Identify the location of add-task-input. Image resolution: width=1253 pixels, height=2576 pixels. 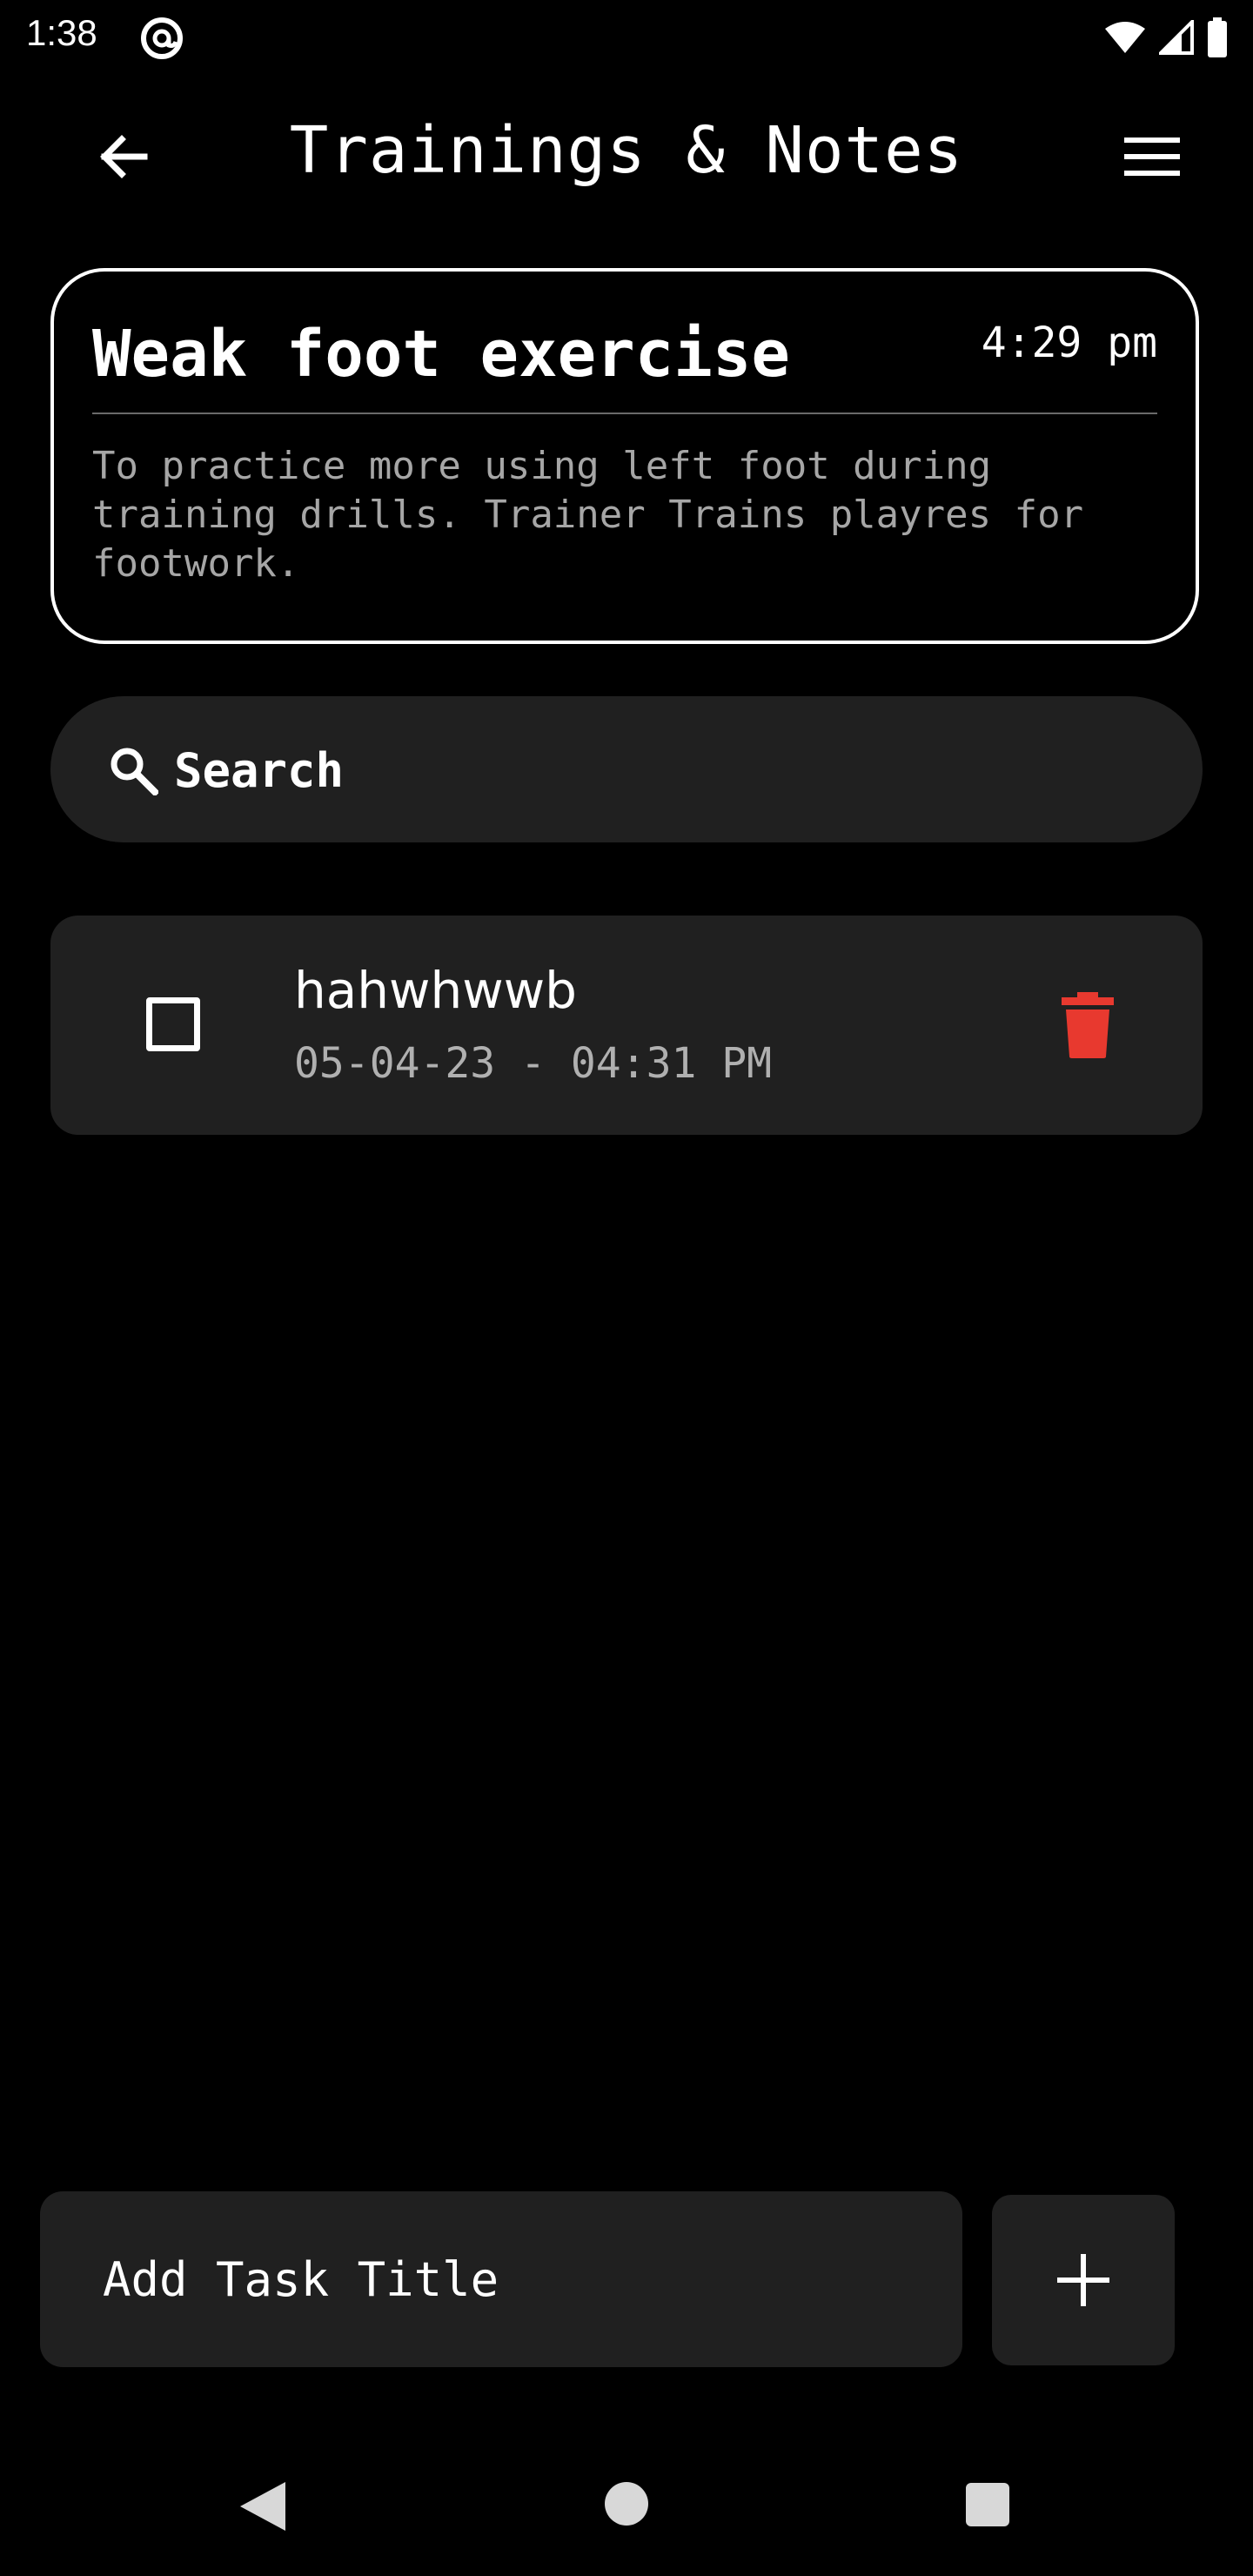
(501, 2279).